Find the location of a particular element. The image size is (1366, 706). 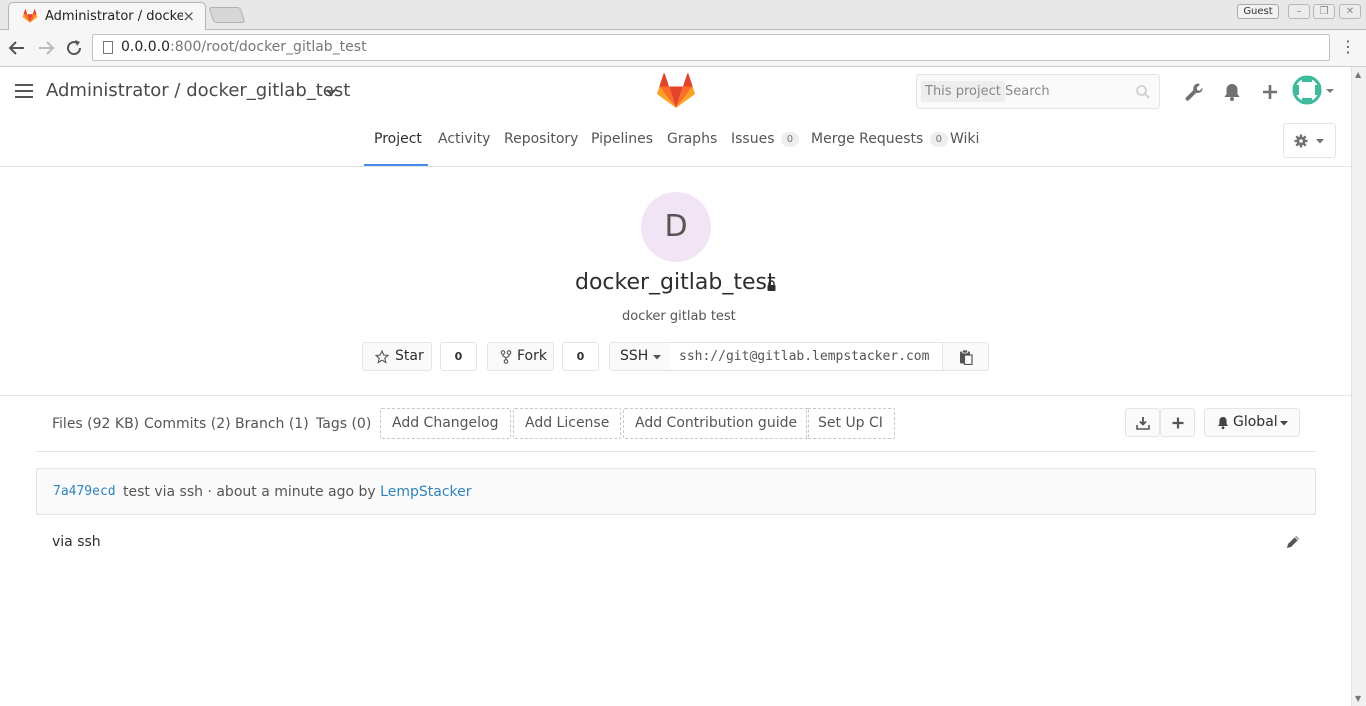

guest-profile-badge: Guest is located at coordinates (1258, 11).